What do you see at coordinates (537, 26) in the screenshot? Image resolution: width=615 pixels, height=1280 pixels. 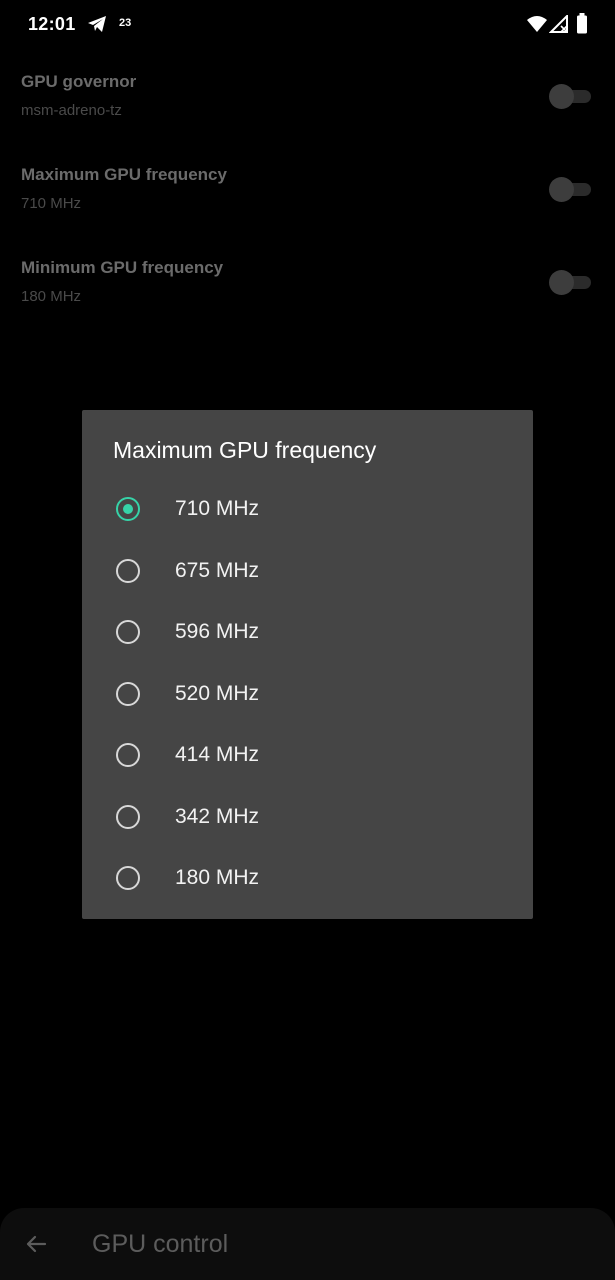 I see `wifi-icon` at bounding box center [537, 26].